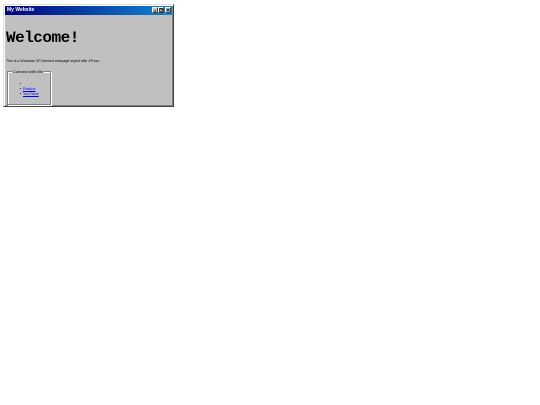 The height and width of the screenshot is (405, 540). What do you see at coordinates (28, 71) in the screenshot?
I see `connect-legend: Connect with Me` at bounding box center [28, 71].